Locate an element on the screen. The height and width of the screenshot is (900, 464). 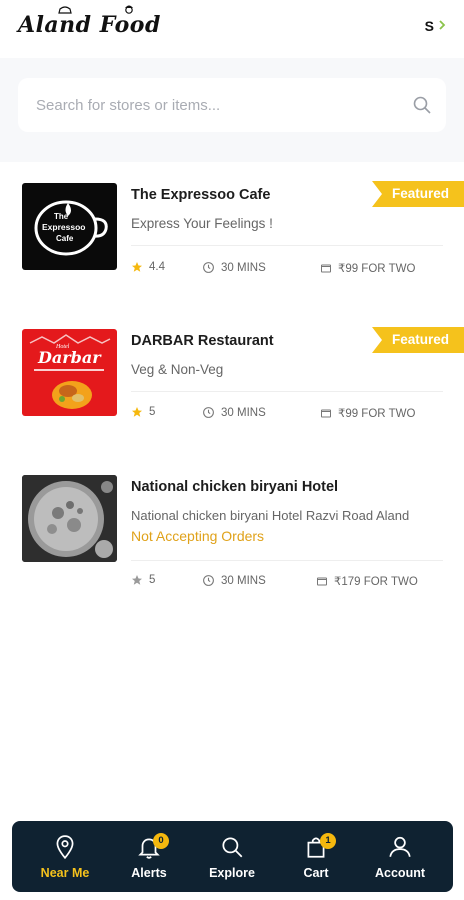
user-icon is located at coordinates (400, 846).